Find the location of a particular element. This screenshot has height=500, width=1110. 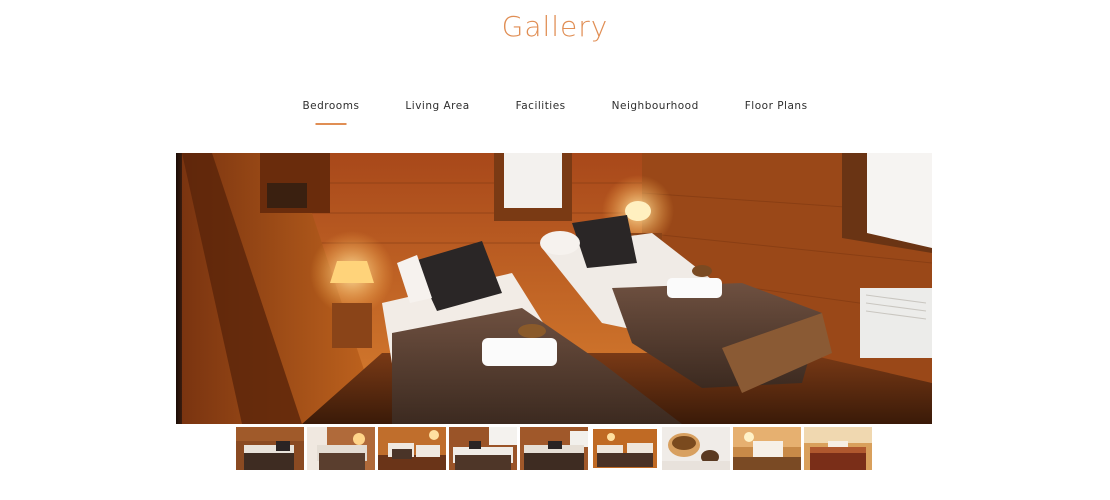

tab-neighbourhood: Neighbourhood is located at coordinates (655, 106).